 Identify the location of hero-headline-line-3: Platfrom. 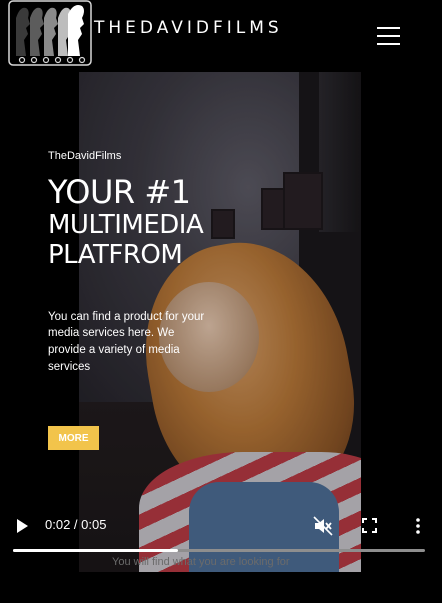
(115, 254).